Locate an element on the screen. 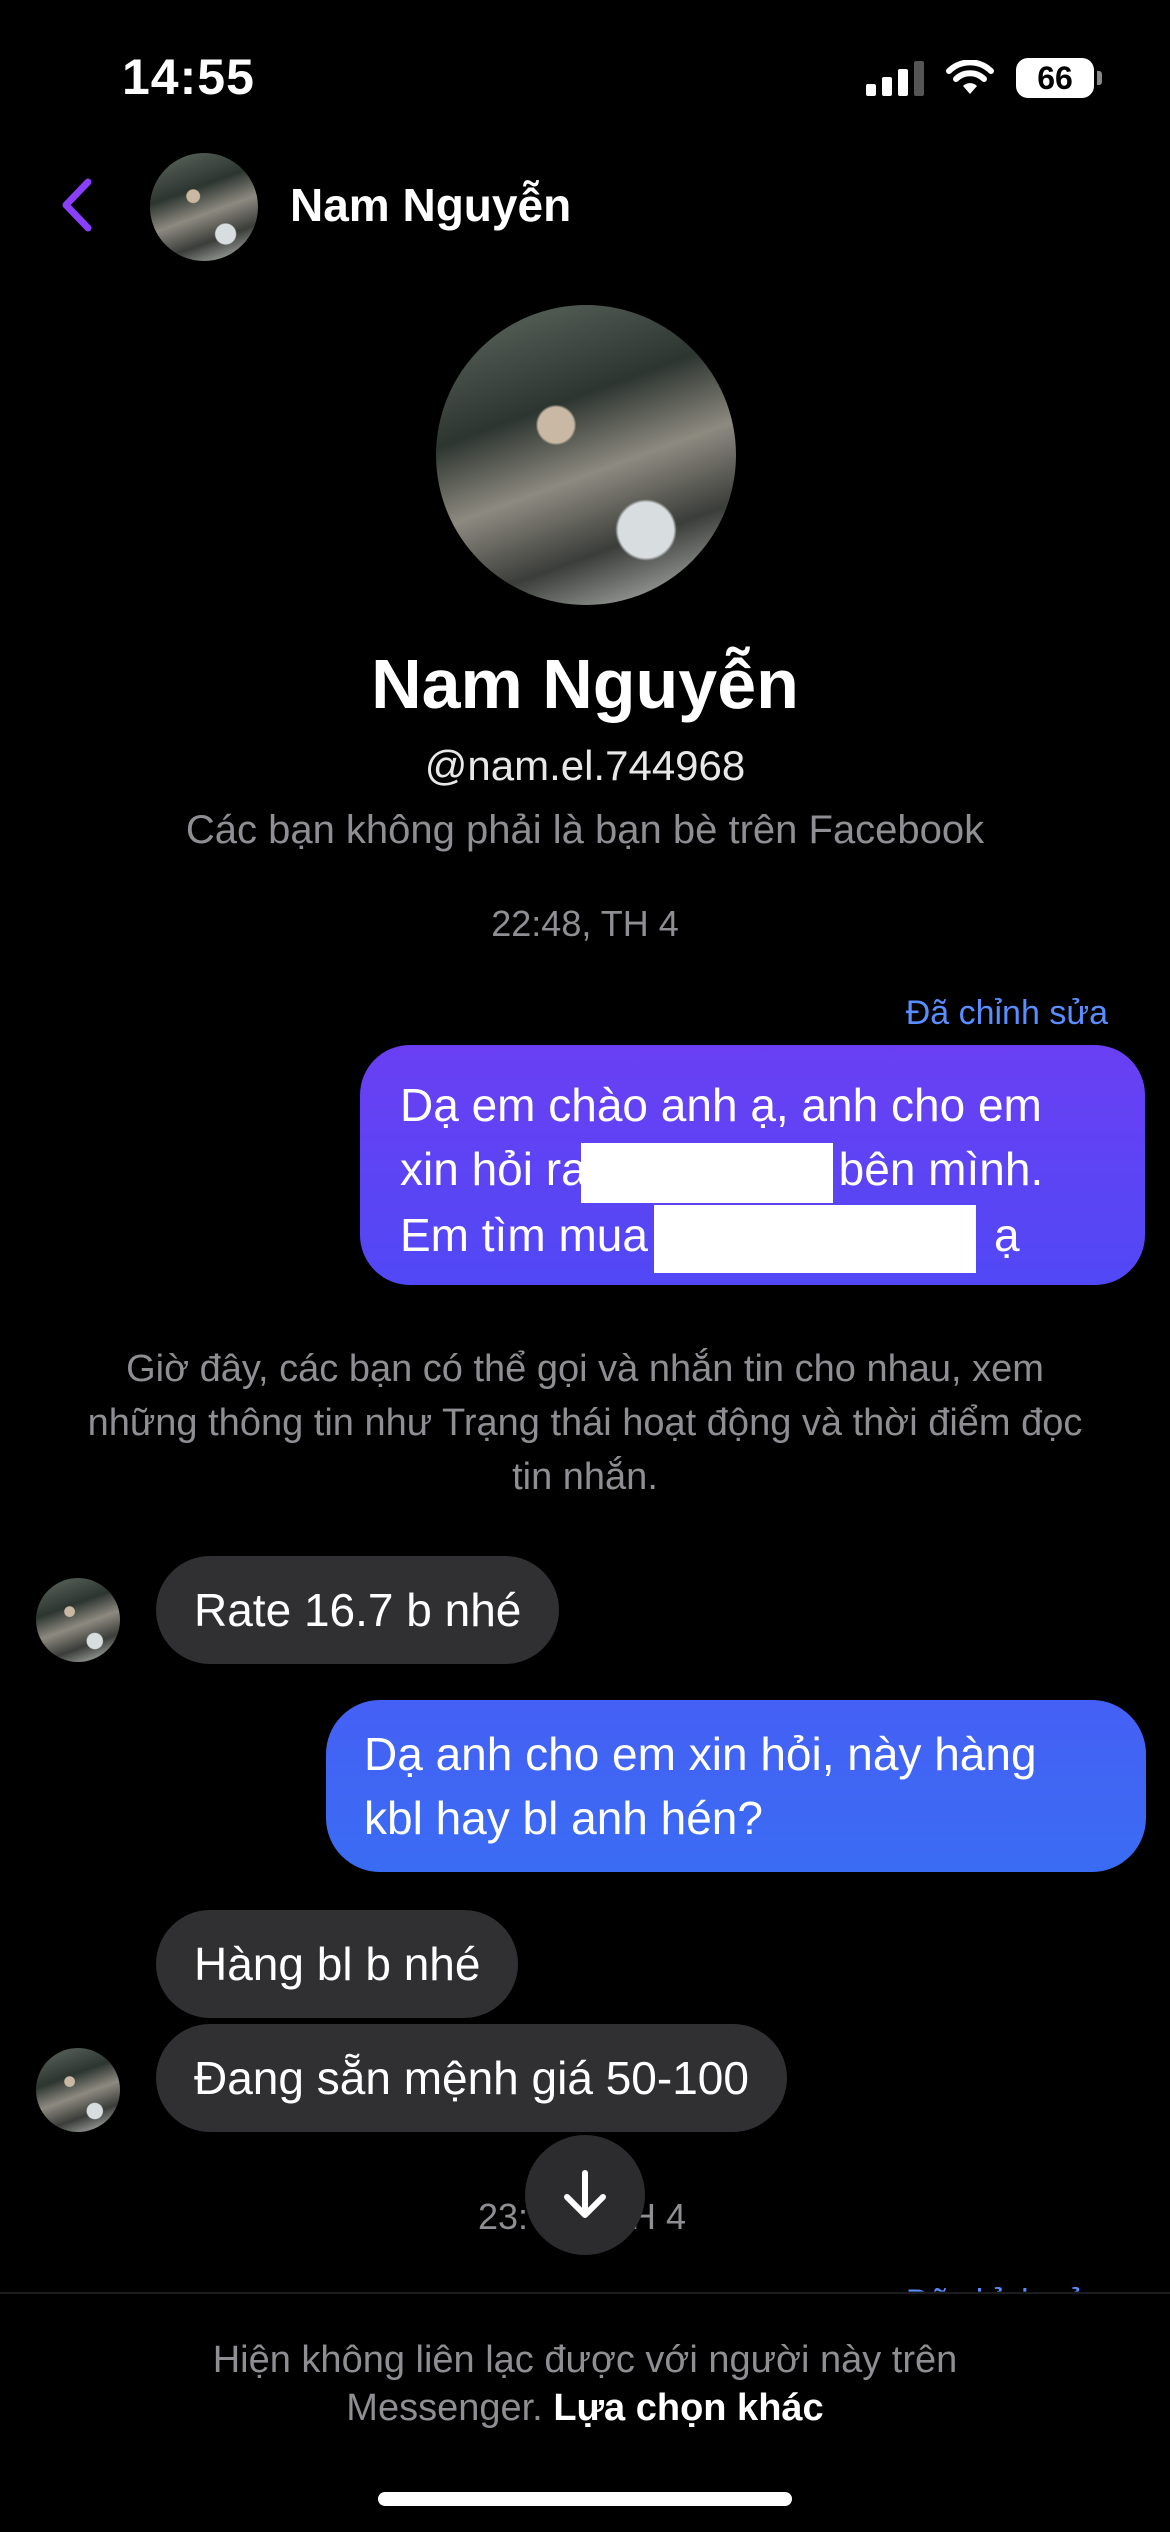 This screenshot has height=2532, width=1170. battery-icon: 66 is located at coordinates (1059, 78).